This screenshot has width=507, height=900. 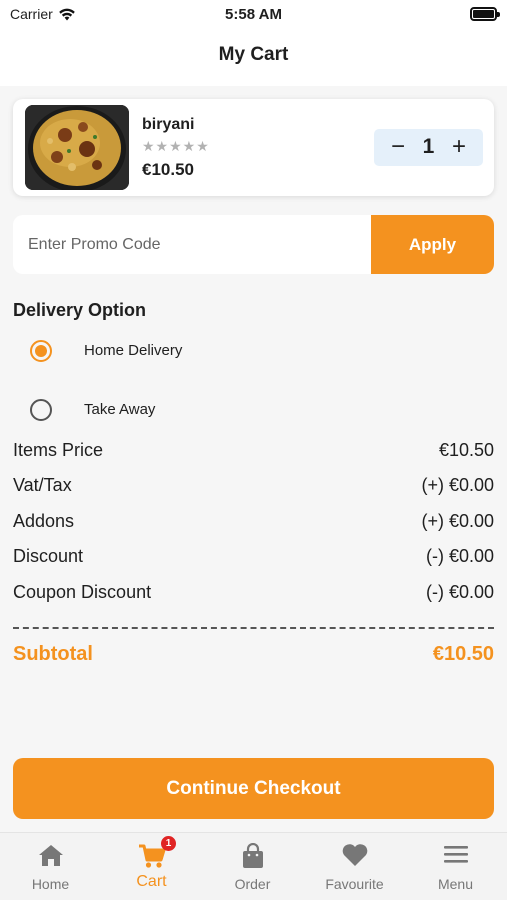 What do you see at coordinates (151, 881) in the screenshot?
I see `tab-label: Cart` at bounding box center [151, 881].